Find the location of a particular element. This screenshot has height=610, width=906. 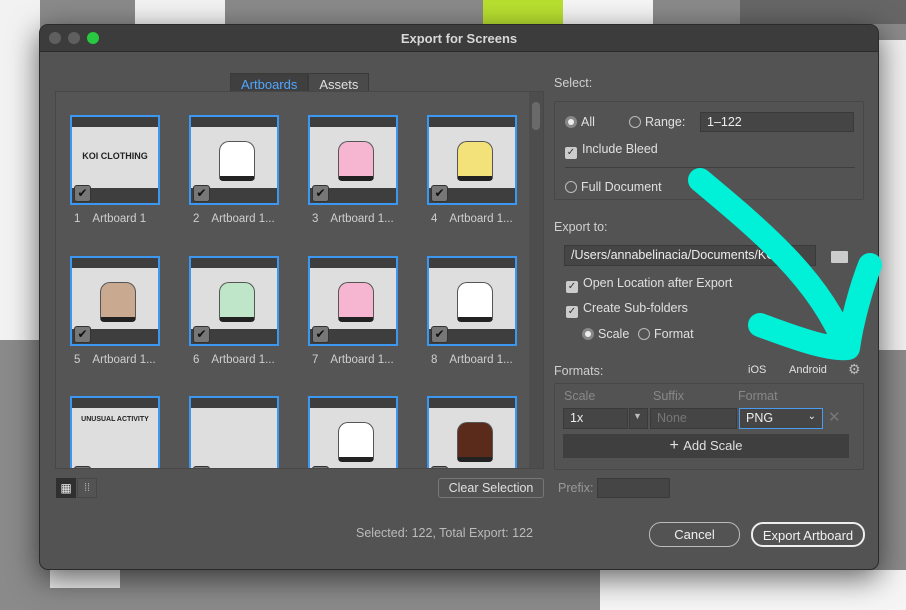

select-label: Select: is located at coordinates (573, 83).